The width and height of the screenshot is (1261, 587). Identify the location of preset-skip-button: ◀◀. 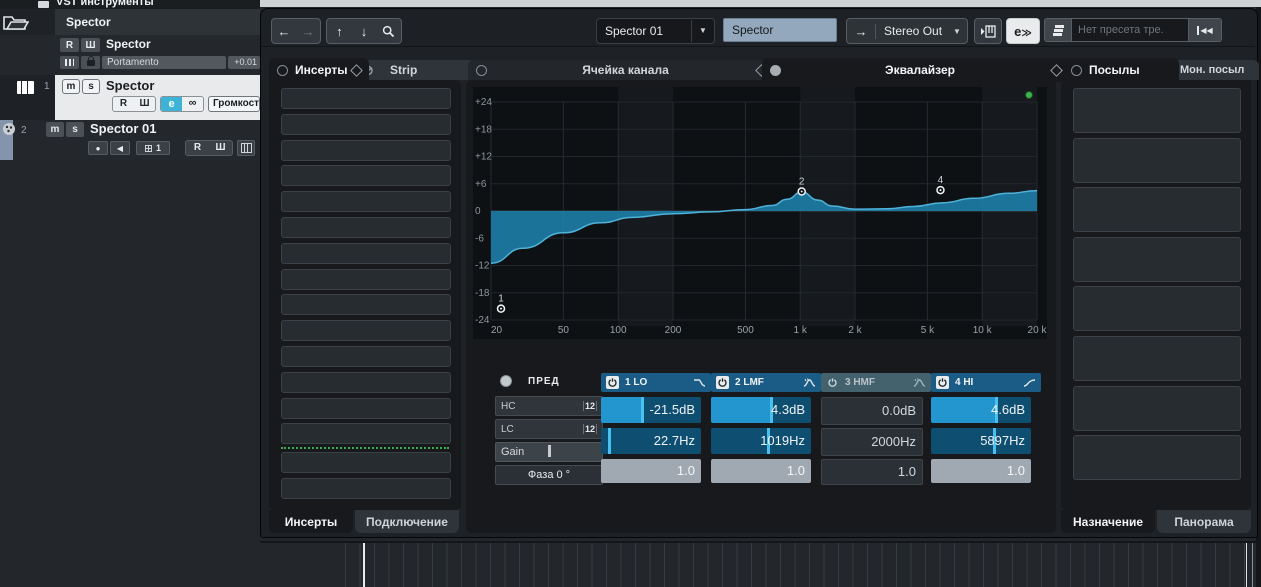
(1205, 30).